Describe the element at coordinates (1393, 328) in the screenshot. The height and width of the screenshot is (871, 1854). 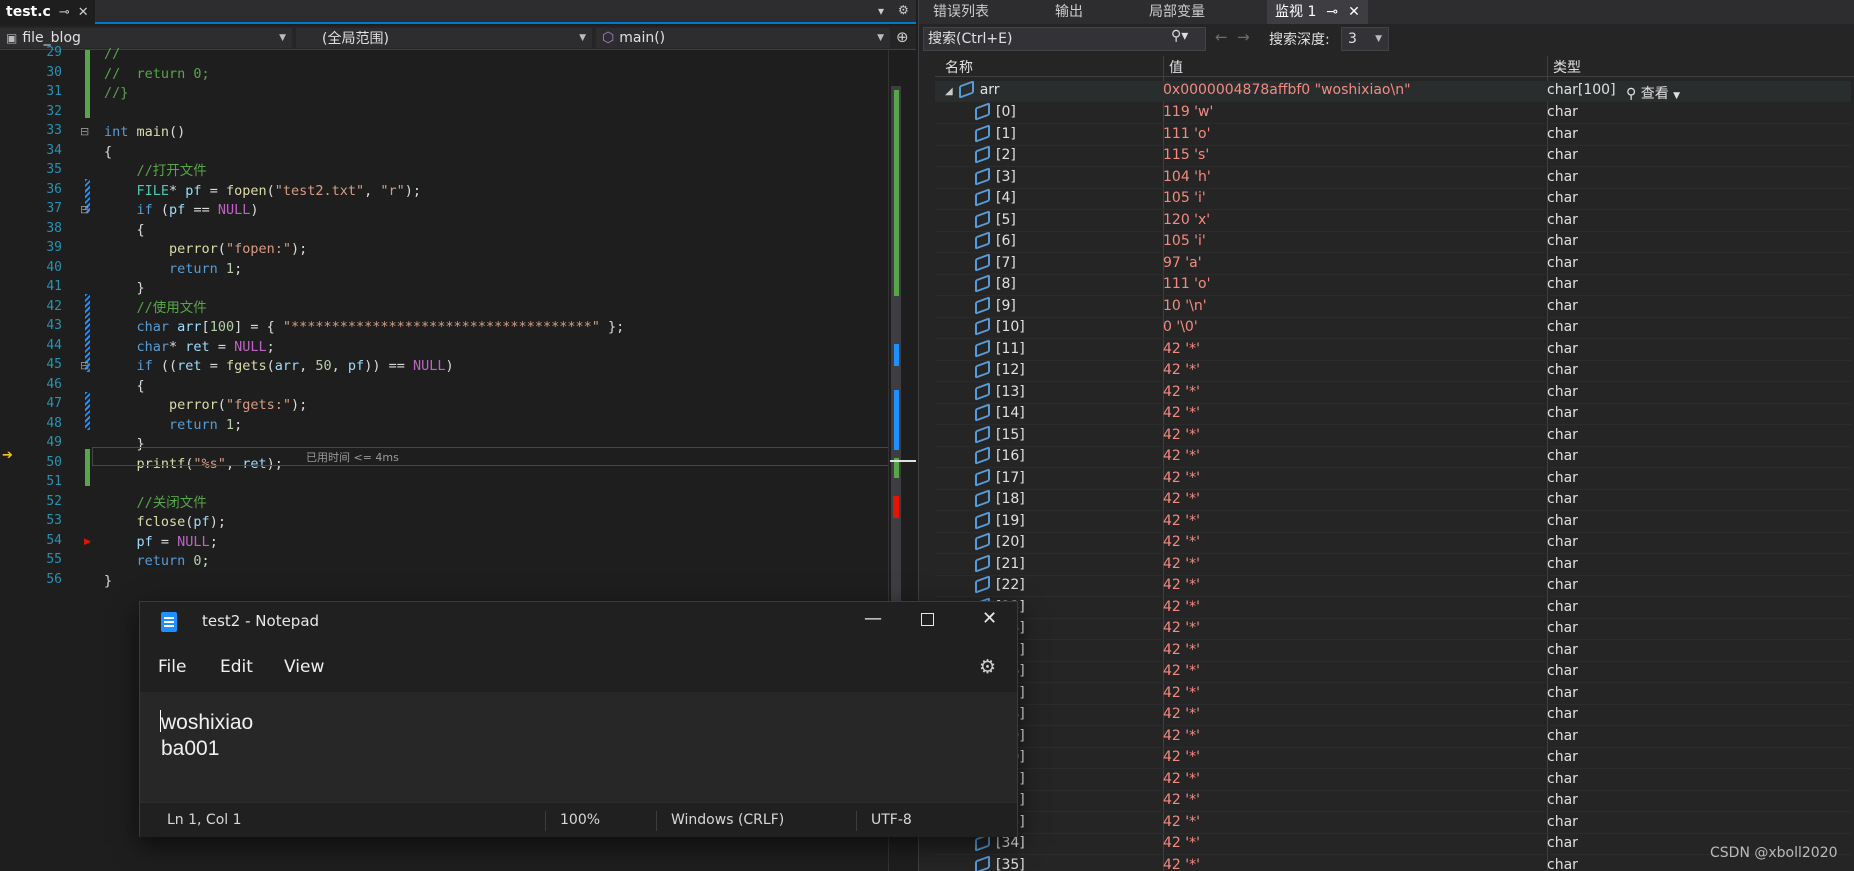
I see `watch-row: [10] 0 '\0' char` at that location.